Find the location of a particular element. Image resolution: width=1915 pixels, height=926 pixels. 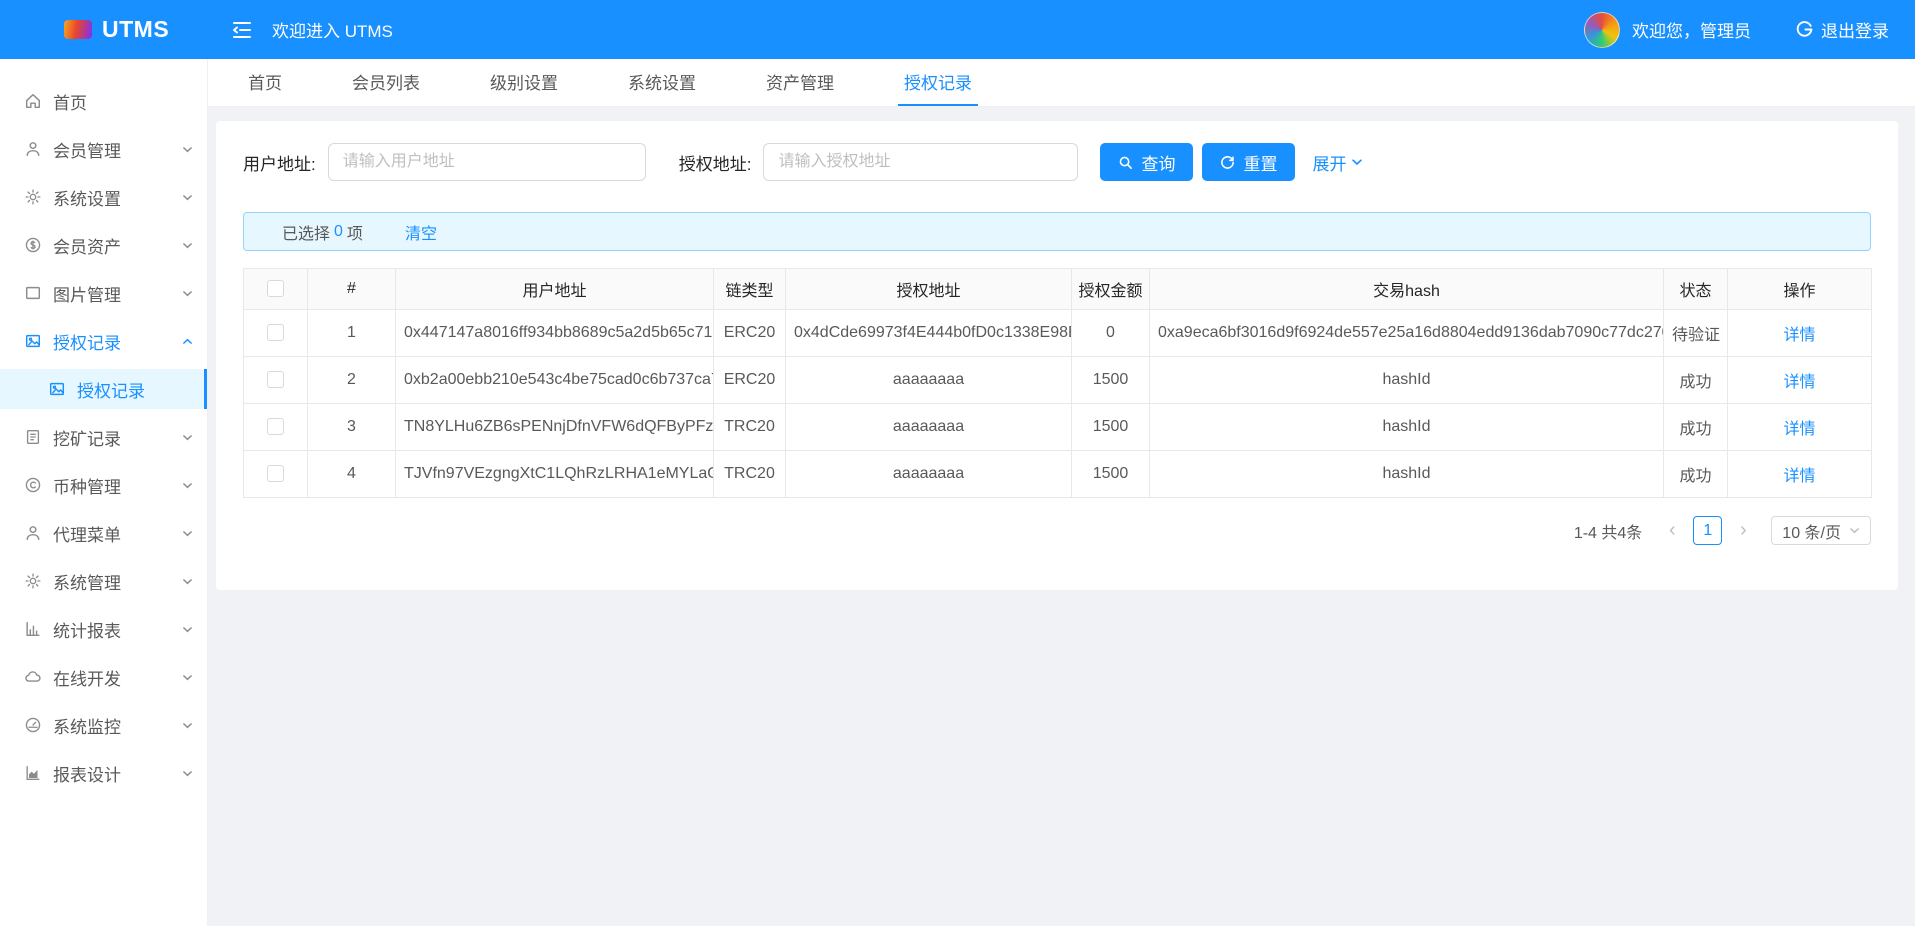

sidebar-item-member-management: 会员管理 is located at coordinates (103, 149).